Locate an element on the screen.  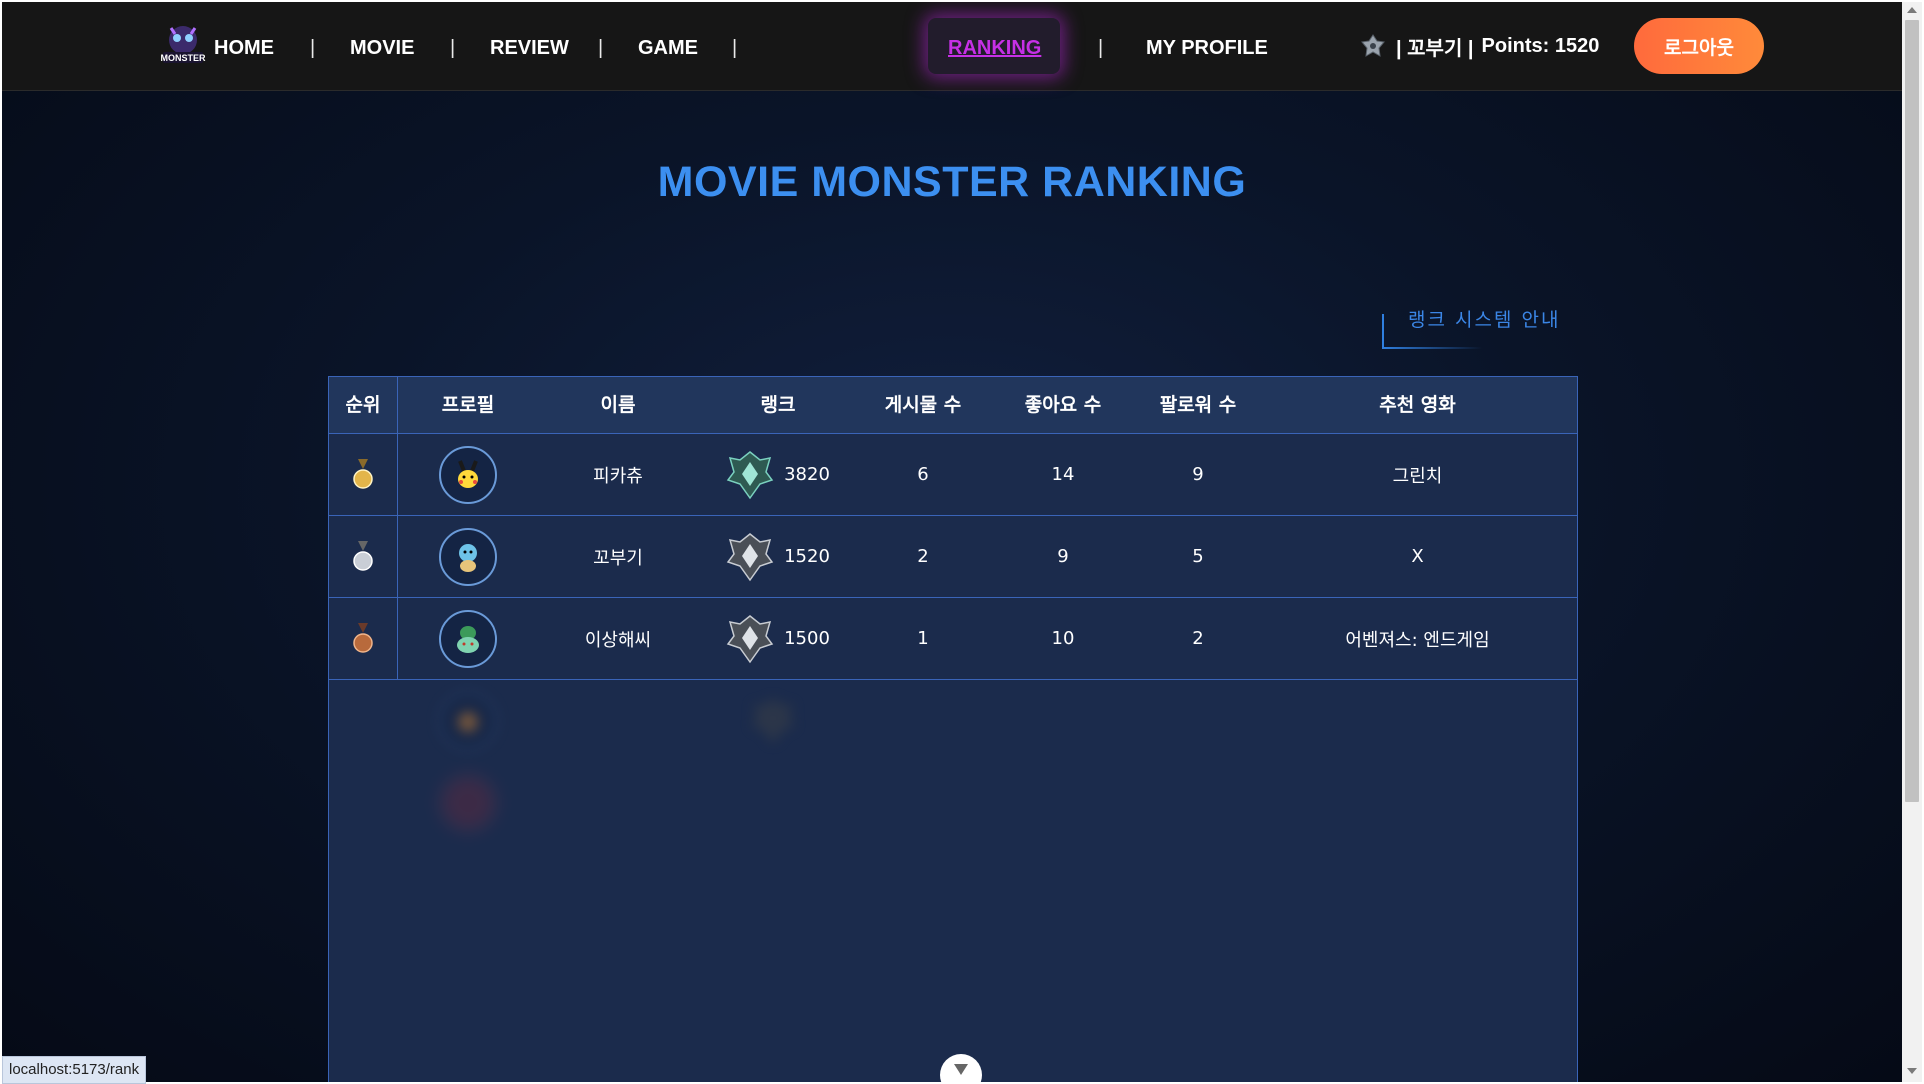
rank-cell is located at coordinates (778, 720).